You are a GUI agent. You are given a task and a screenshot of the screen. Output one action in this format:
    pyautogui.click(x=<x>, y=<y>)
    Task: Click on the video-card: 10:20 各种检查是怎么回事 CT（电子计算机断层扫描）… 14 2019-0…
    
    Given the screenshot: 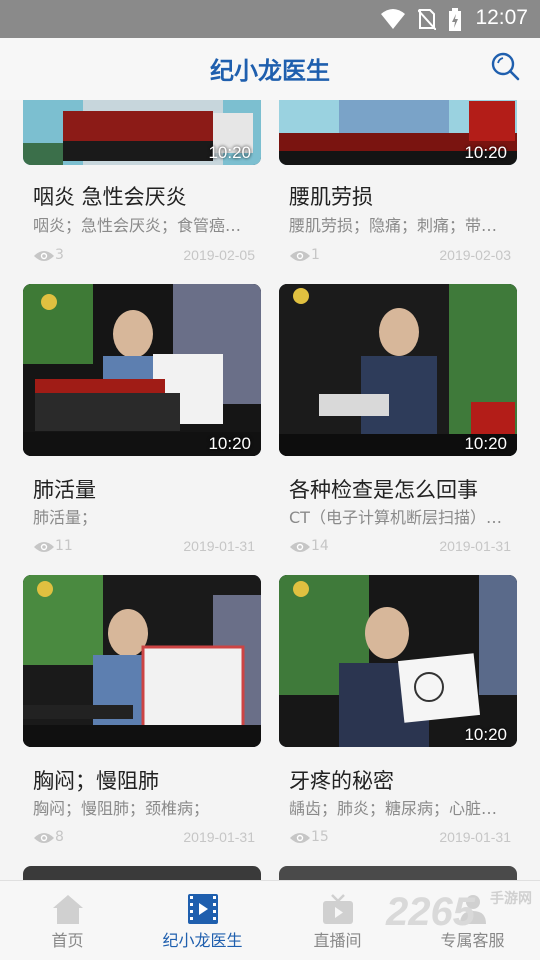 What is the action you would take?
    pyautogui.click(x=398, y=419)
    